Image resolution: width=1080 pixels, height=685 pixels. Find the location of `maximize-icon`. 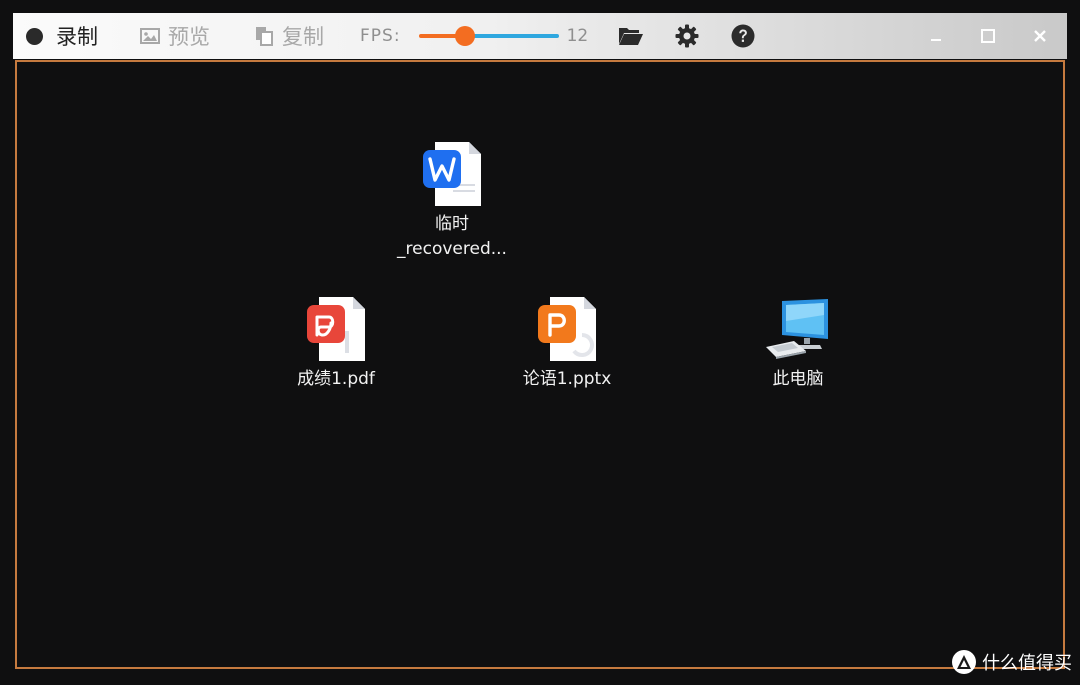

maximize-icon is located at coordinates (988, 36).